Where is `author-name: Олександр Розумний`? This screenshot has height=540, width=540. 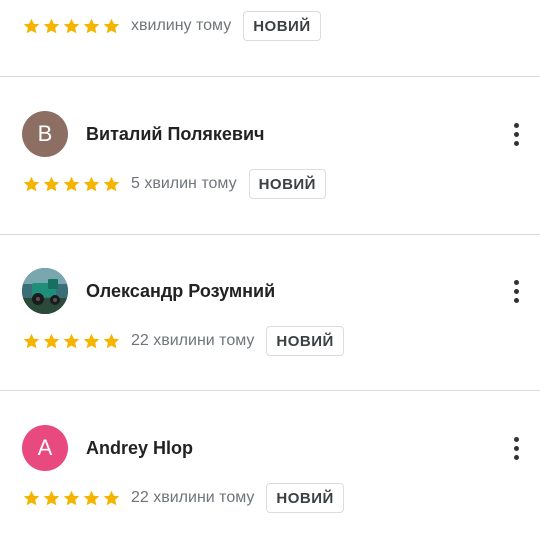 author-name: Олександр Розумний is located at coordinates (180, 291).